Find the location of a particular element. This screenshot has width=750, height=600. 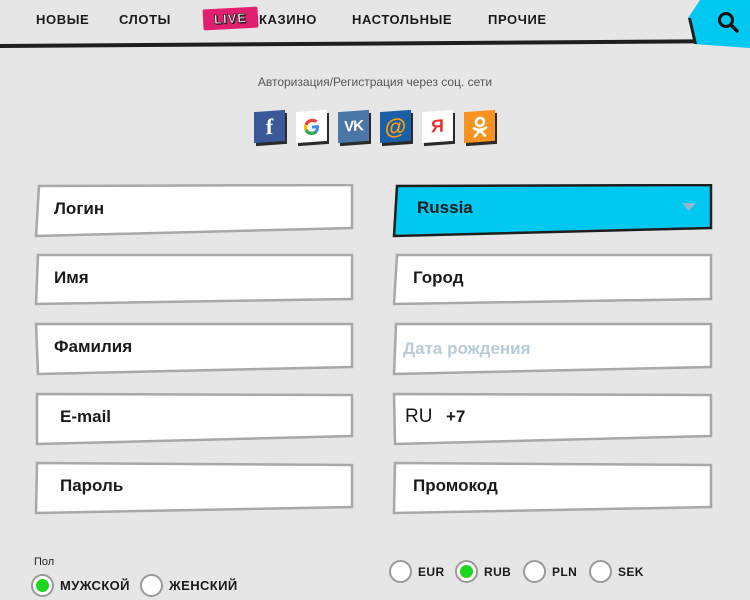

birthdate-field: Дата рождения is located at coordinates (552, 349).